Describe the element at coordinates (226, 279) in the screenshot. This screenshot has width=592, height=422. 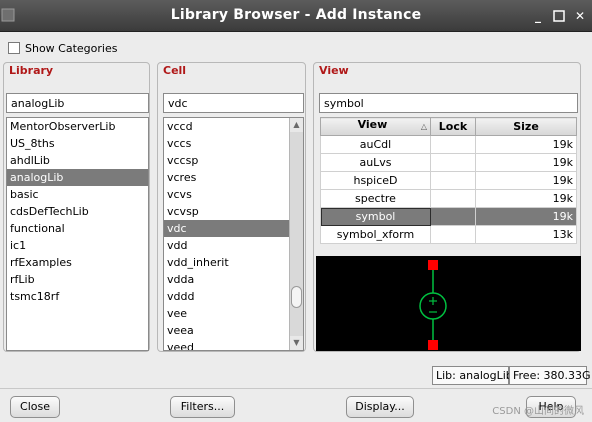
I see `cell-list-item: vdda` at that location.